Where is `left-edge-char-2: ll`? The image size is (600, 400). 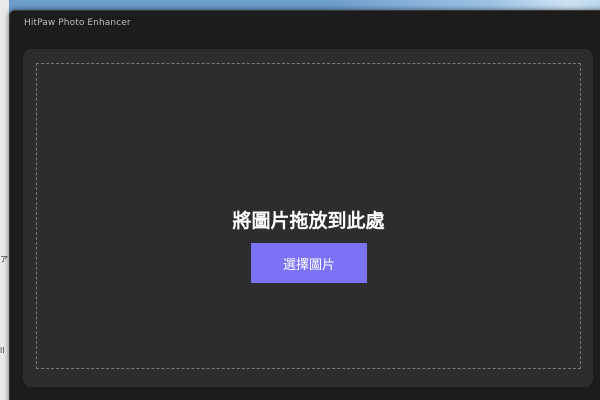
left-edge-char-2: ll is located at coordinates (2, 350).